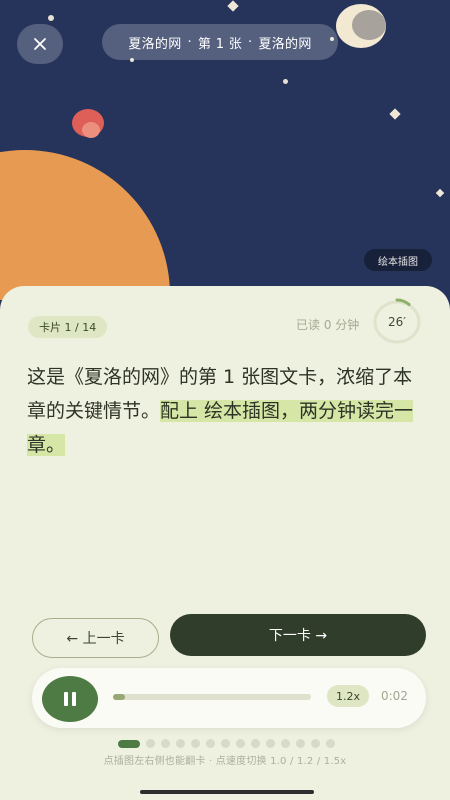  Describe the element at coordinates (328, 325) in the screenshot. I see `read-time-status: 已读 0 分钟` at that location.